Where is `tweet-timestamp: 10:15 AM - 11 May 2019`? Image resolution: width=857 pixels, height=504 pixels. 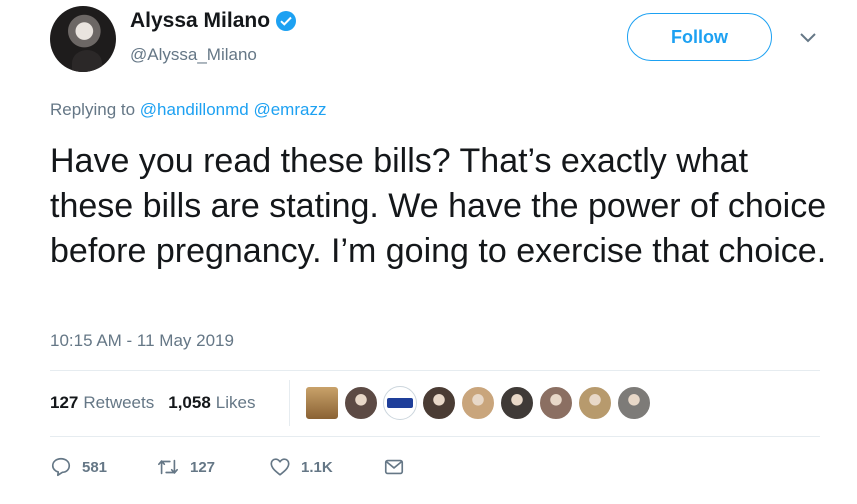
tweet-timestamp: 10:15 AM - 11 May 2019 is located at coordinates (142, 341).